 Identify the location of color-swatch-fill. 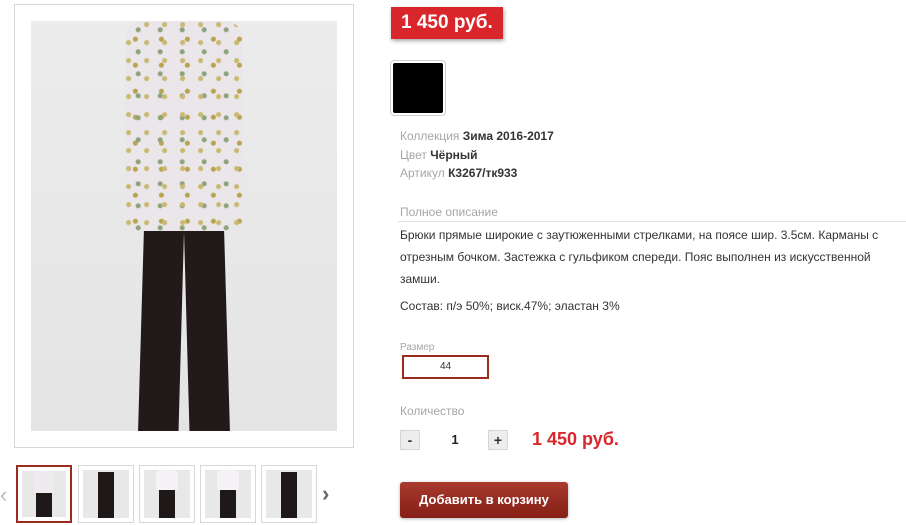
(418, 88).